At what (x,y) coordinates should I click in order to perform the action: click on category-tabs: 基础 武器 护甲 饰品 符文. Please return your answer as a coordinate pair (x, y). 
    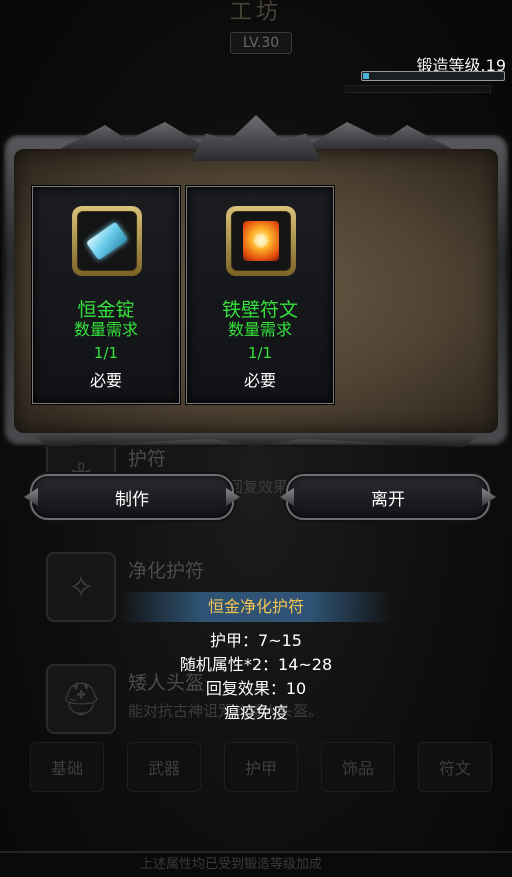
    Looking at the image, I should click on (261, 768).